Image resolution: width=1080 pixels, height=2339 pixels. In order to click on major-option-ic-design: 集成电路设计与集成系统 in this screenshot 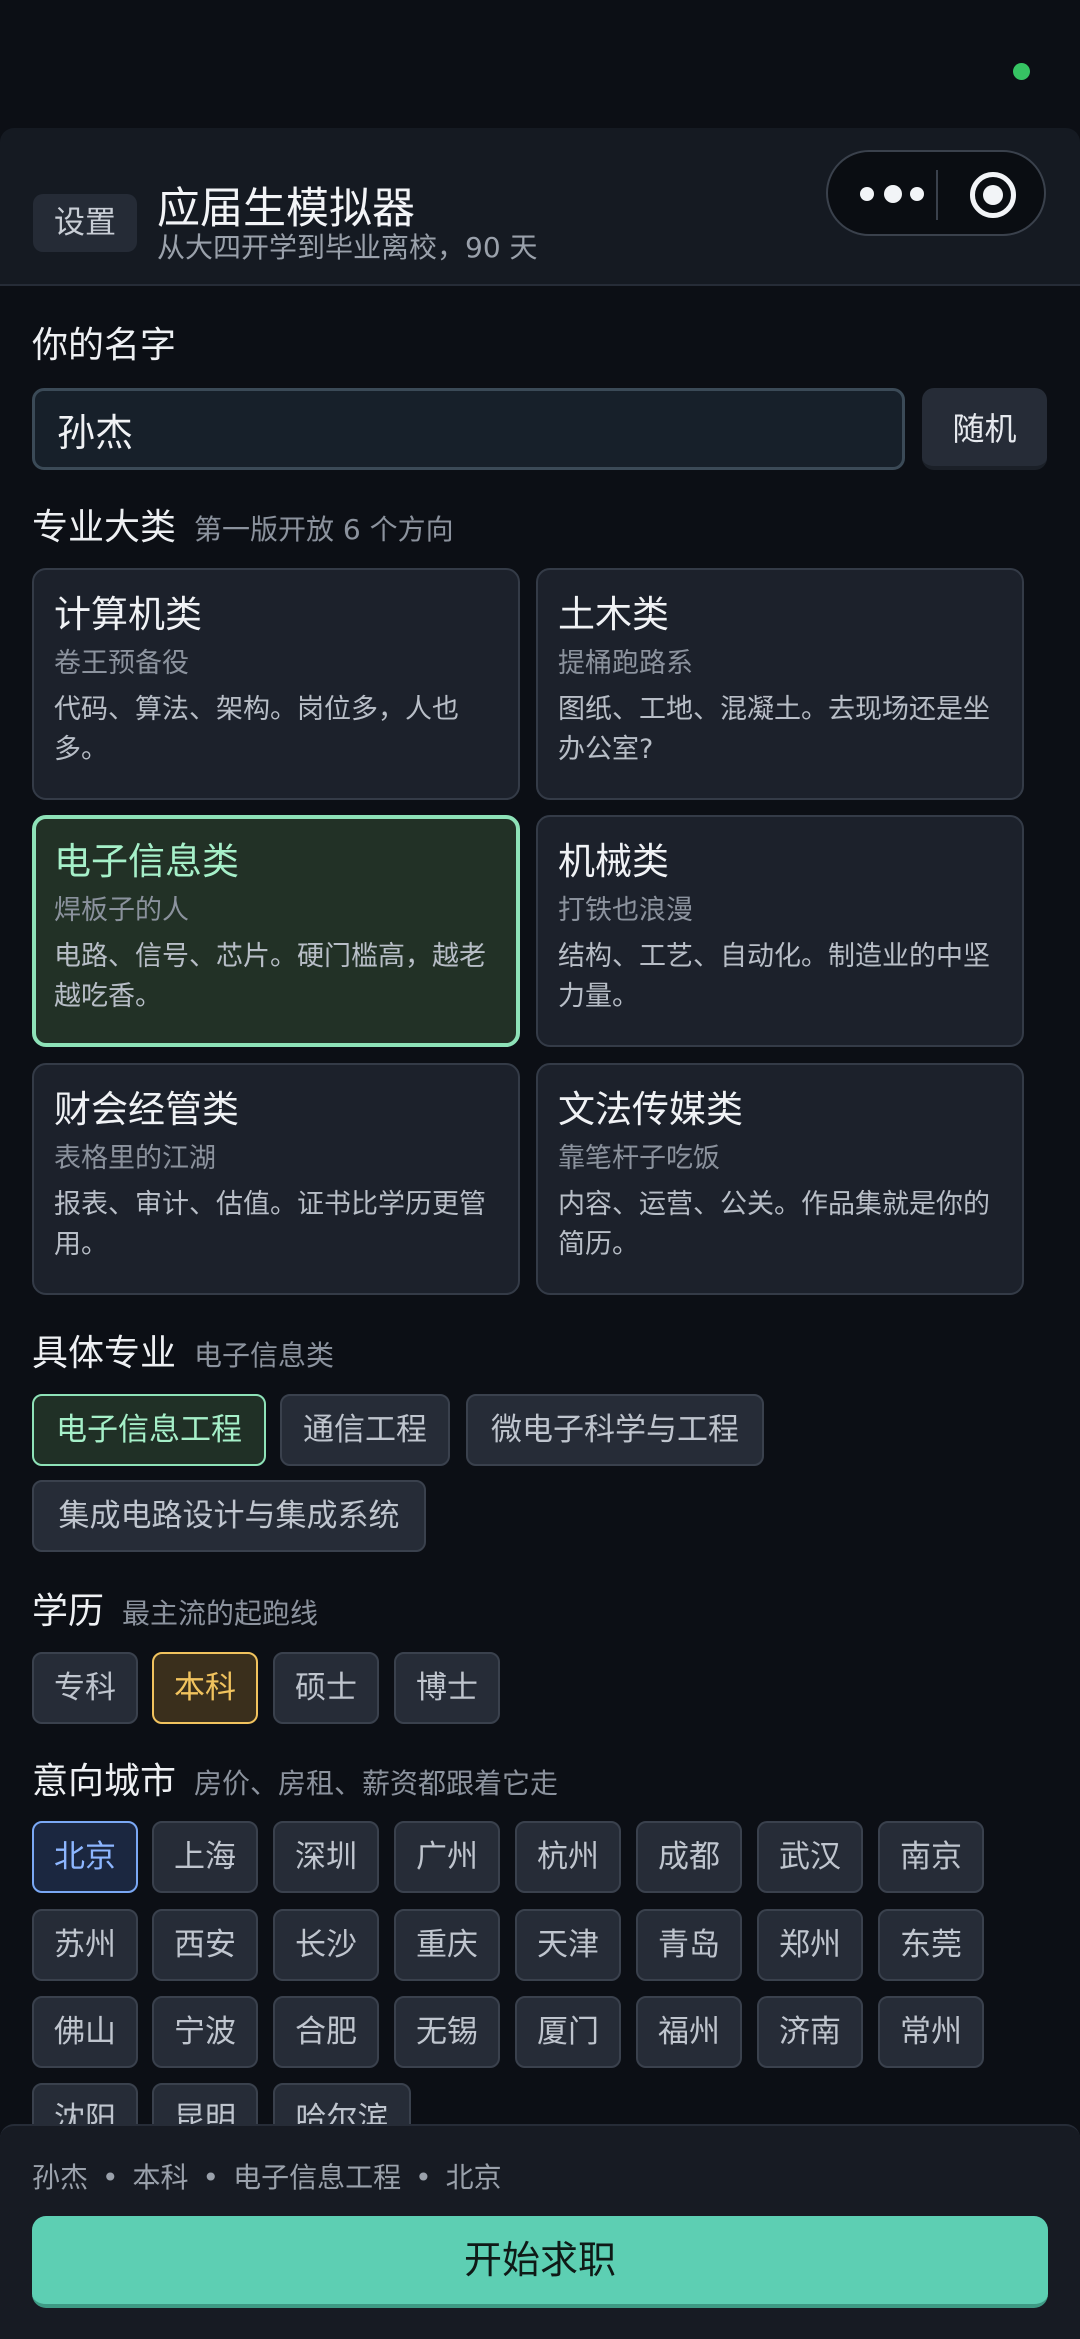, I will do `click(229, 1516)`.